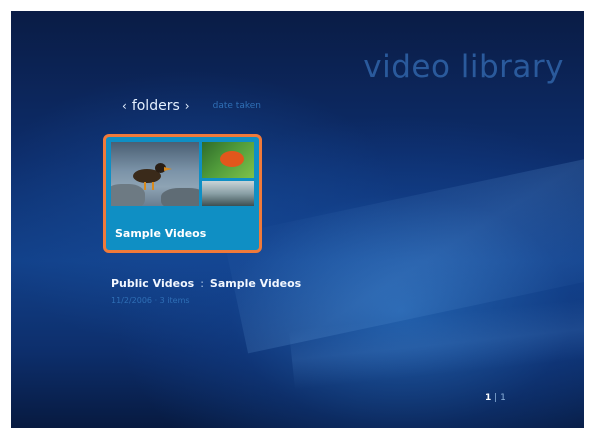  I want to click on folder-meta: 11/2/2006 · 3 items, so click(150, 300).